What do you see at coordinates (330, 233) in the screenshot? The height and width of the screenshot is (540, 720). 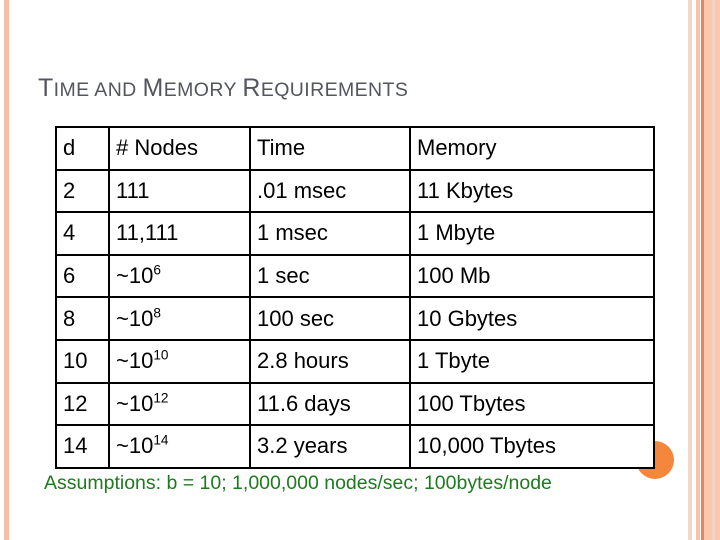 I see `cell-time: 1 msec` at bounding box center [330, 233].